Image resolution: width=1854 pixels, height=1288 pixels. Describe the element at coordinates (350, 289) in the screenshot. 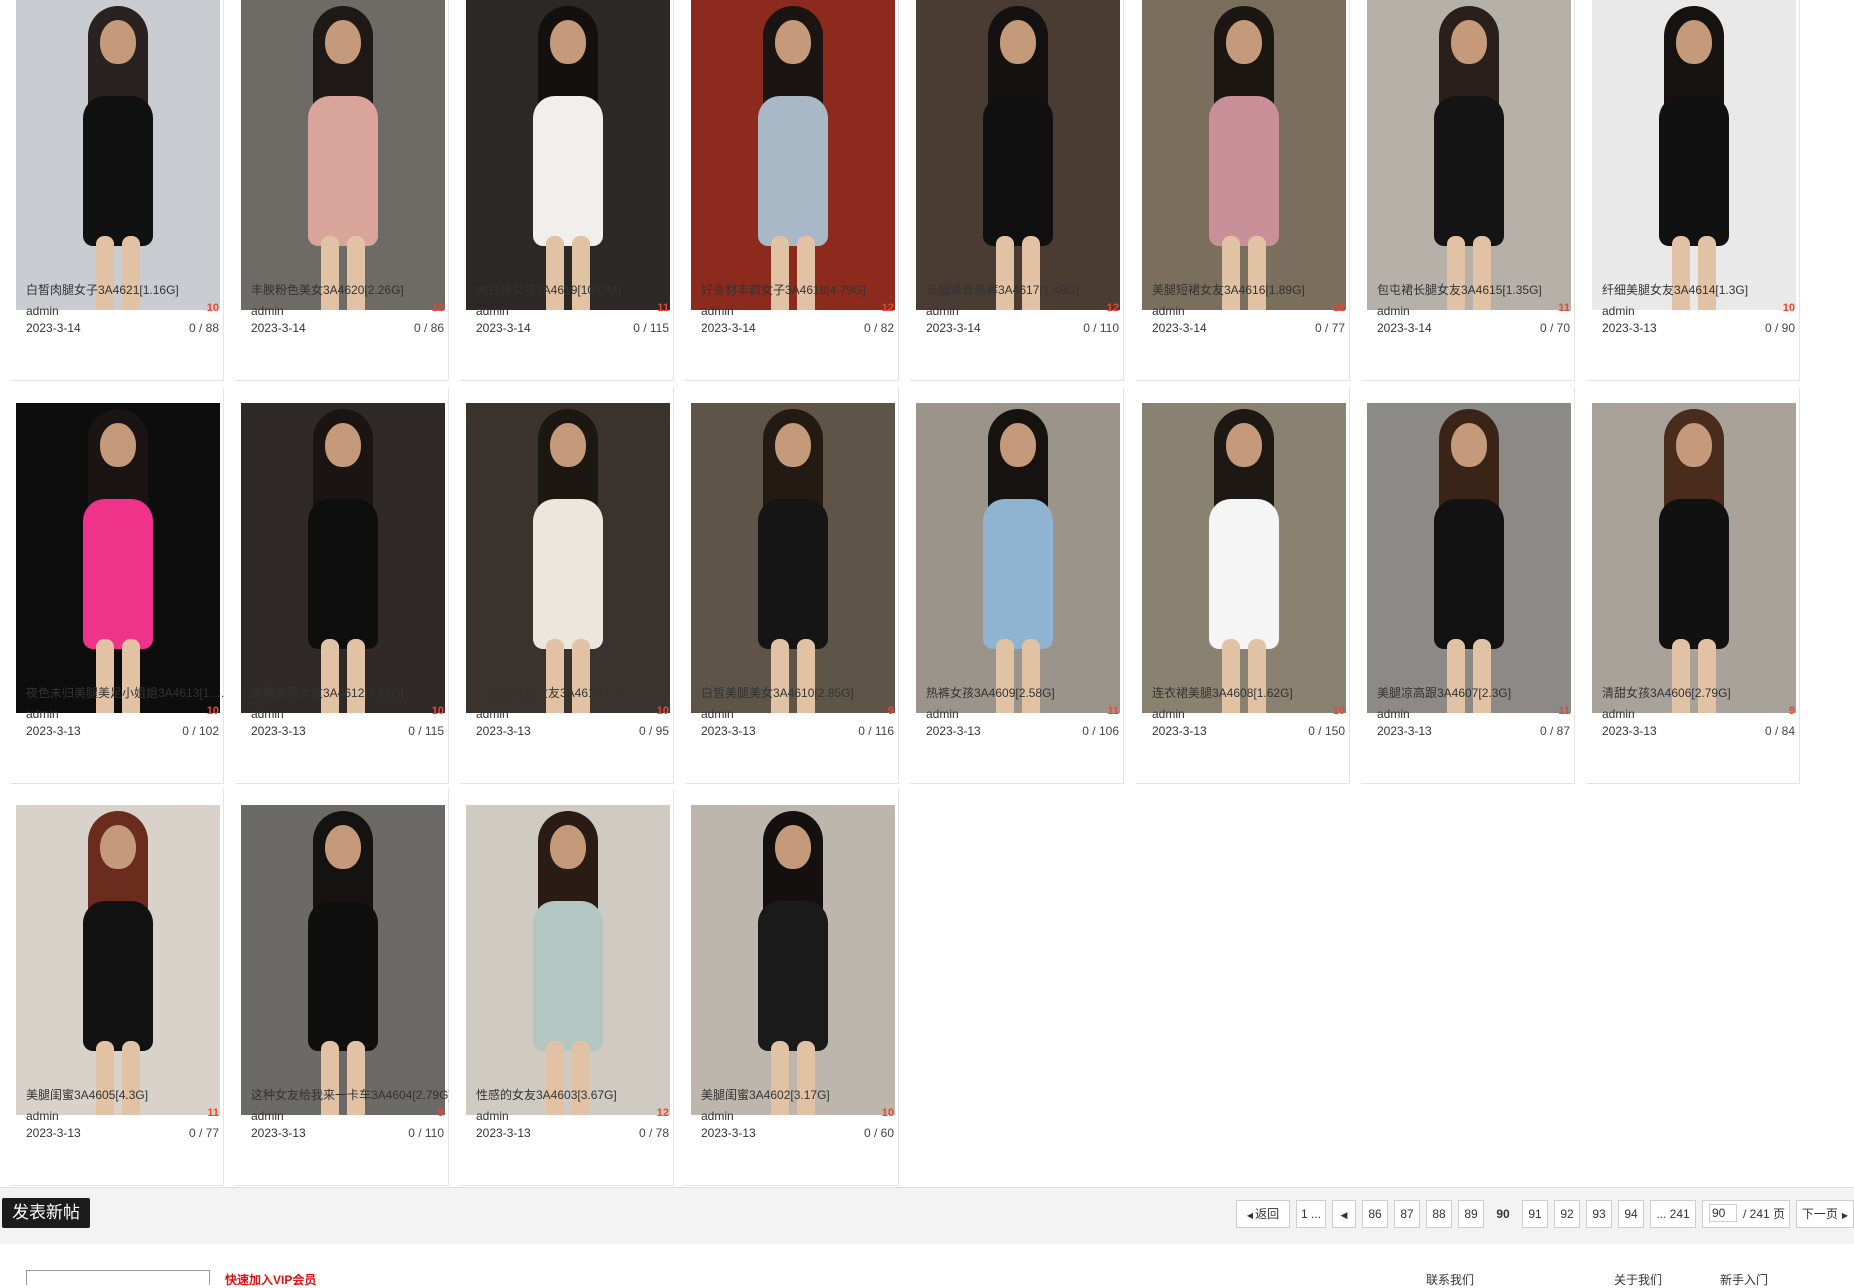

I see `thread-title: 丰腴粉色美女3A4620[2.26G]` at that location.